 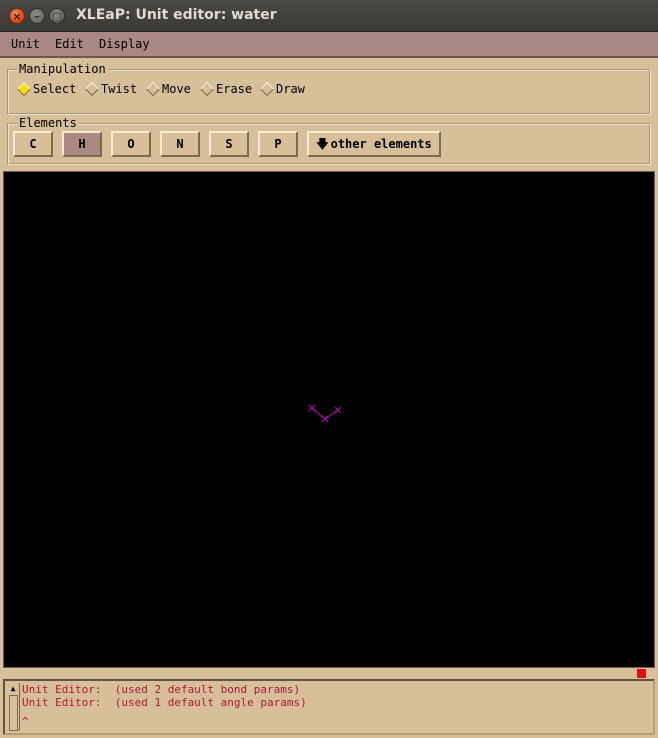 What do you see at coordinates (119, 89) in the screenshot?
I see `radio-twist-label: Twist` at bounding box center [119, 89].